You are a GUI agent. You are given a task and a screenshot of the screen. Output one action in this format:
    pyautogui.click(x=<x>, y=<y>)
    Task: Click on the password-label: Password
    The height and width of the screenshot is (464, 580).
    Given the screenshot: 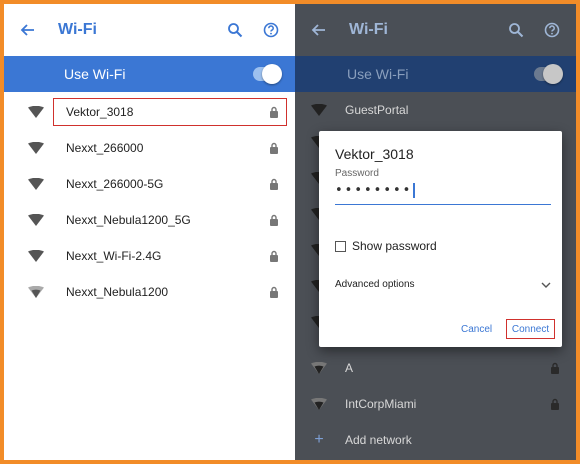 What is the action you would take?
    pyautogui.click(x=357, y=173)
    